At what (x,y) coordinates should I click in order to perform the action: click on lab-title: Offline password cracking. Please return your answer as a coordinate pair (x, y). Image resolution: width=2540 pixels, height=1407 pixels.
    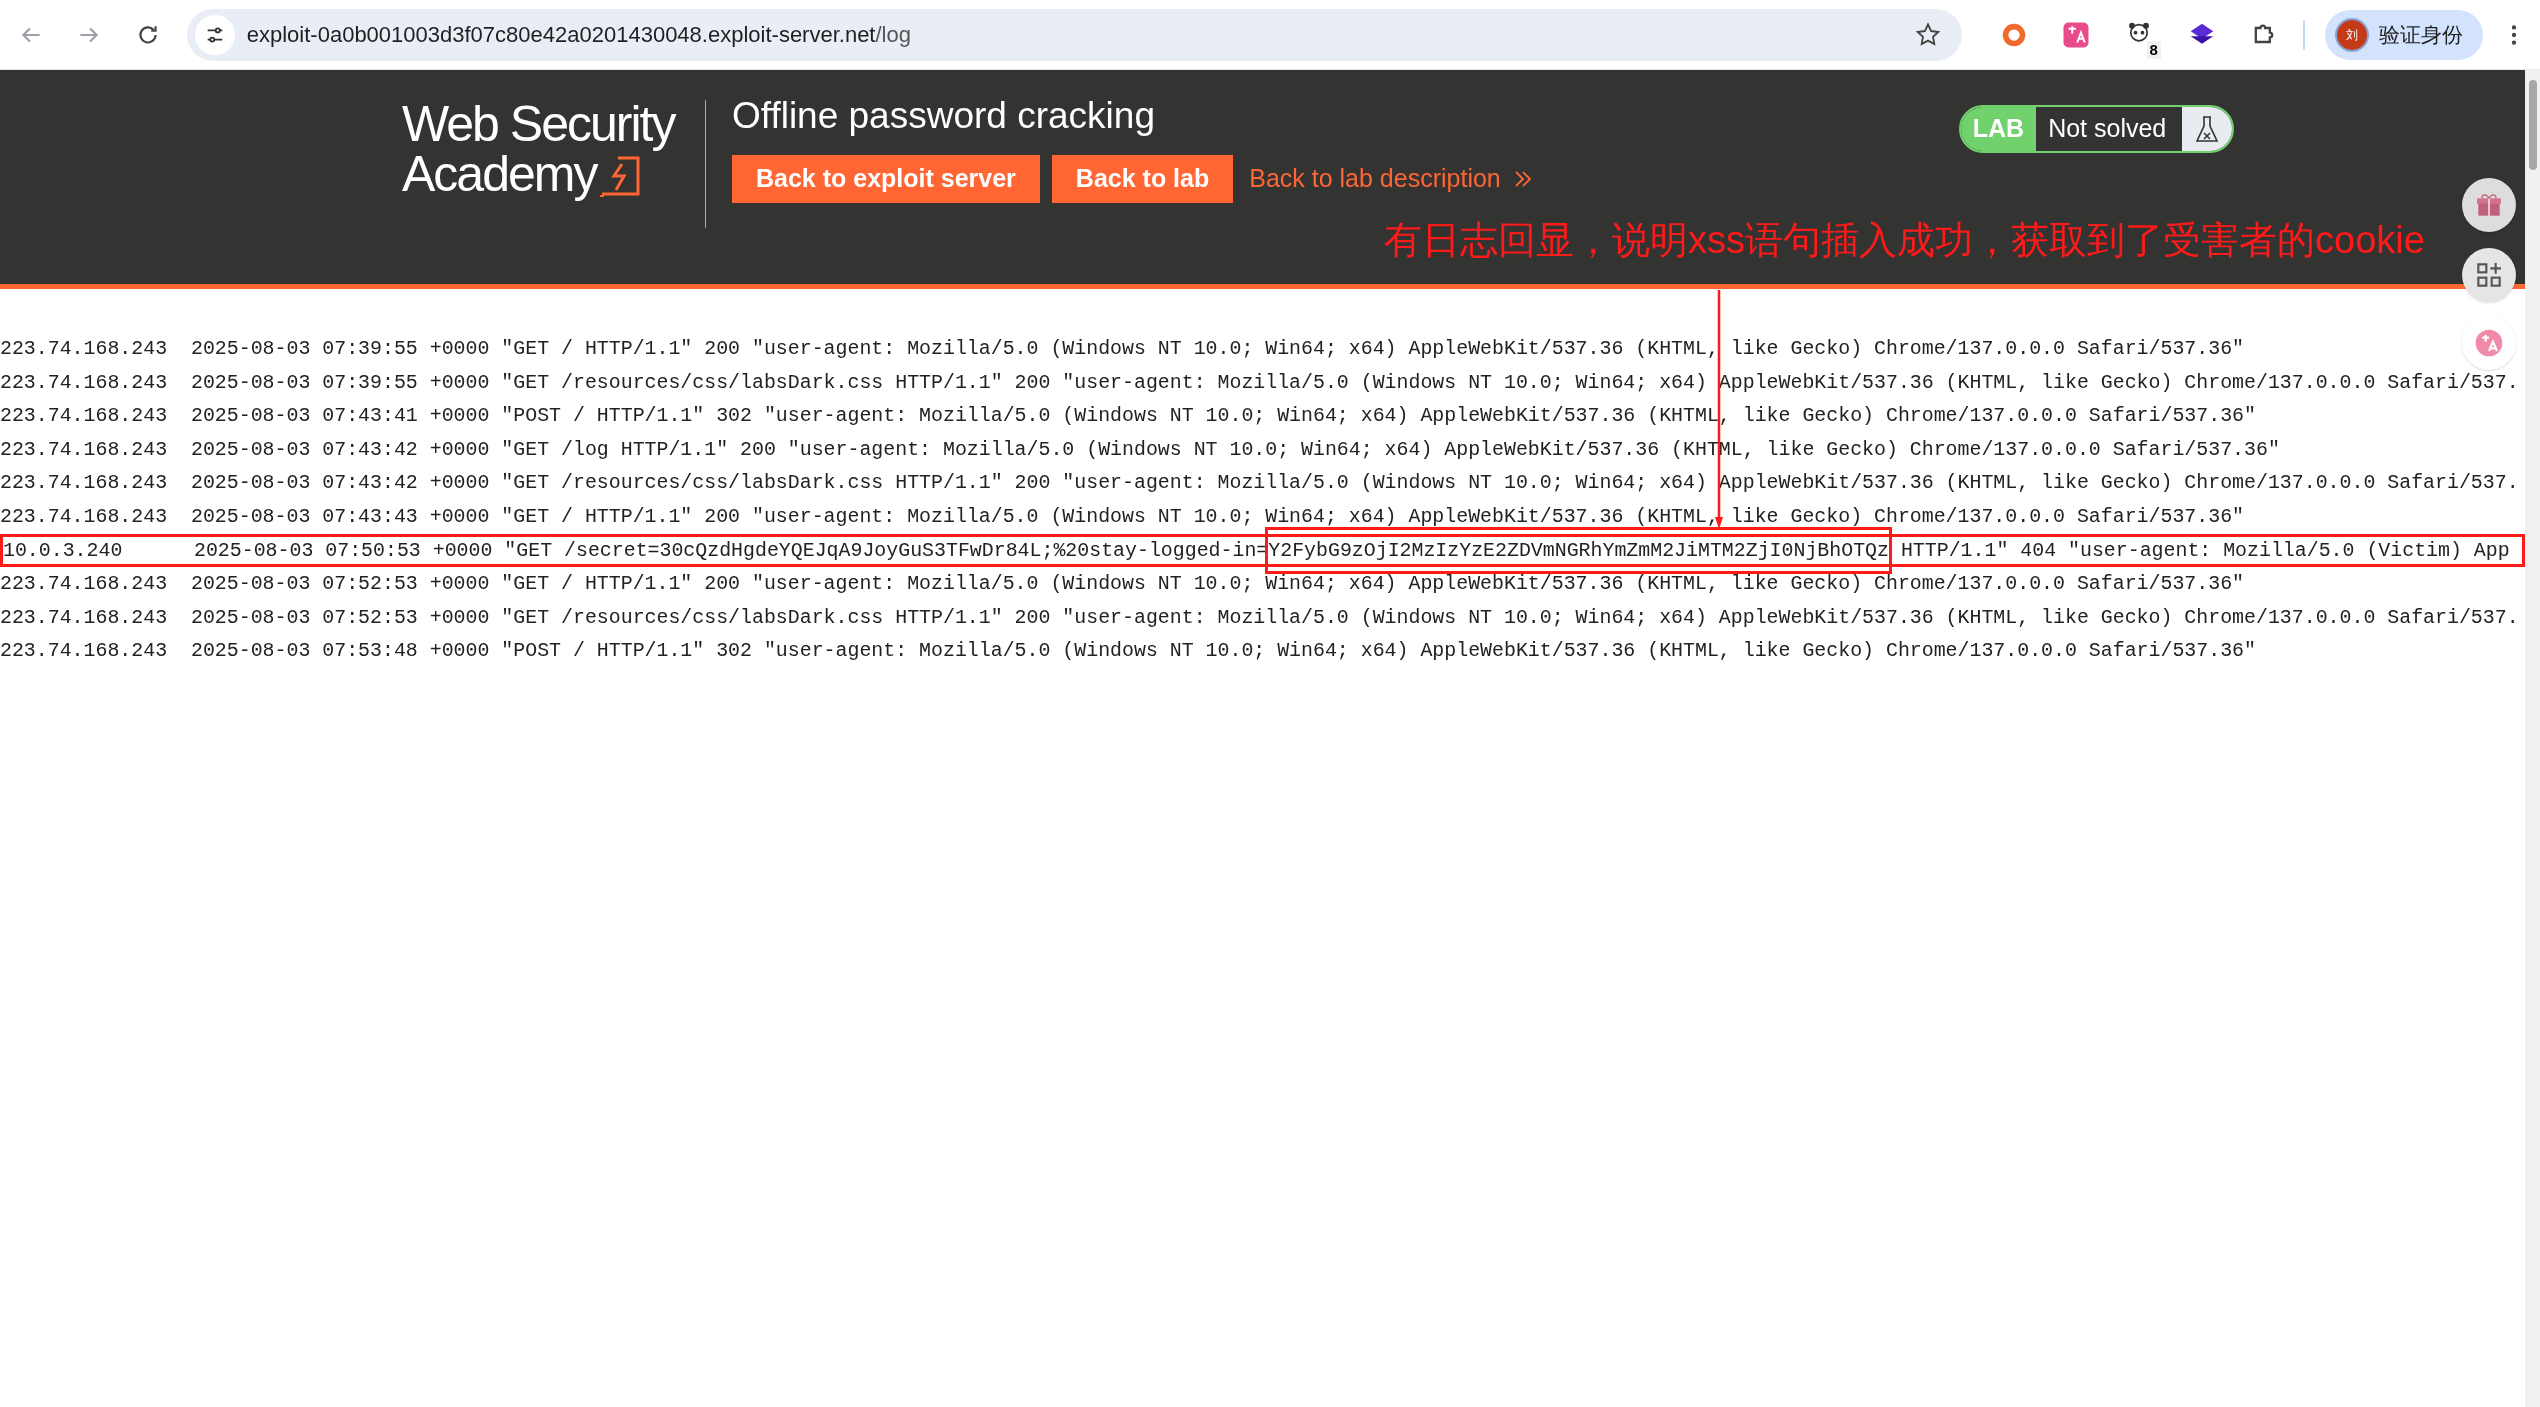
    Looking at the image, I should click on (944, 116).